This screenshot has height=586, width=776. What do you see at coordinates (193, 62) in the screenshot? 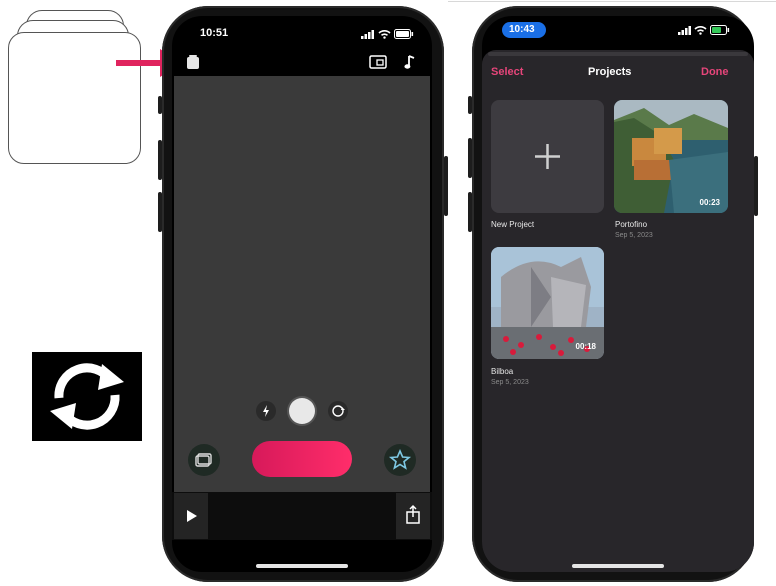
I see `projects-icon` at bounding box center [193, 62].